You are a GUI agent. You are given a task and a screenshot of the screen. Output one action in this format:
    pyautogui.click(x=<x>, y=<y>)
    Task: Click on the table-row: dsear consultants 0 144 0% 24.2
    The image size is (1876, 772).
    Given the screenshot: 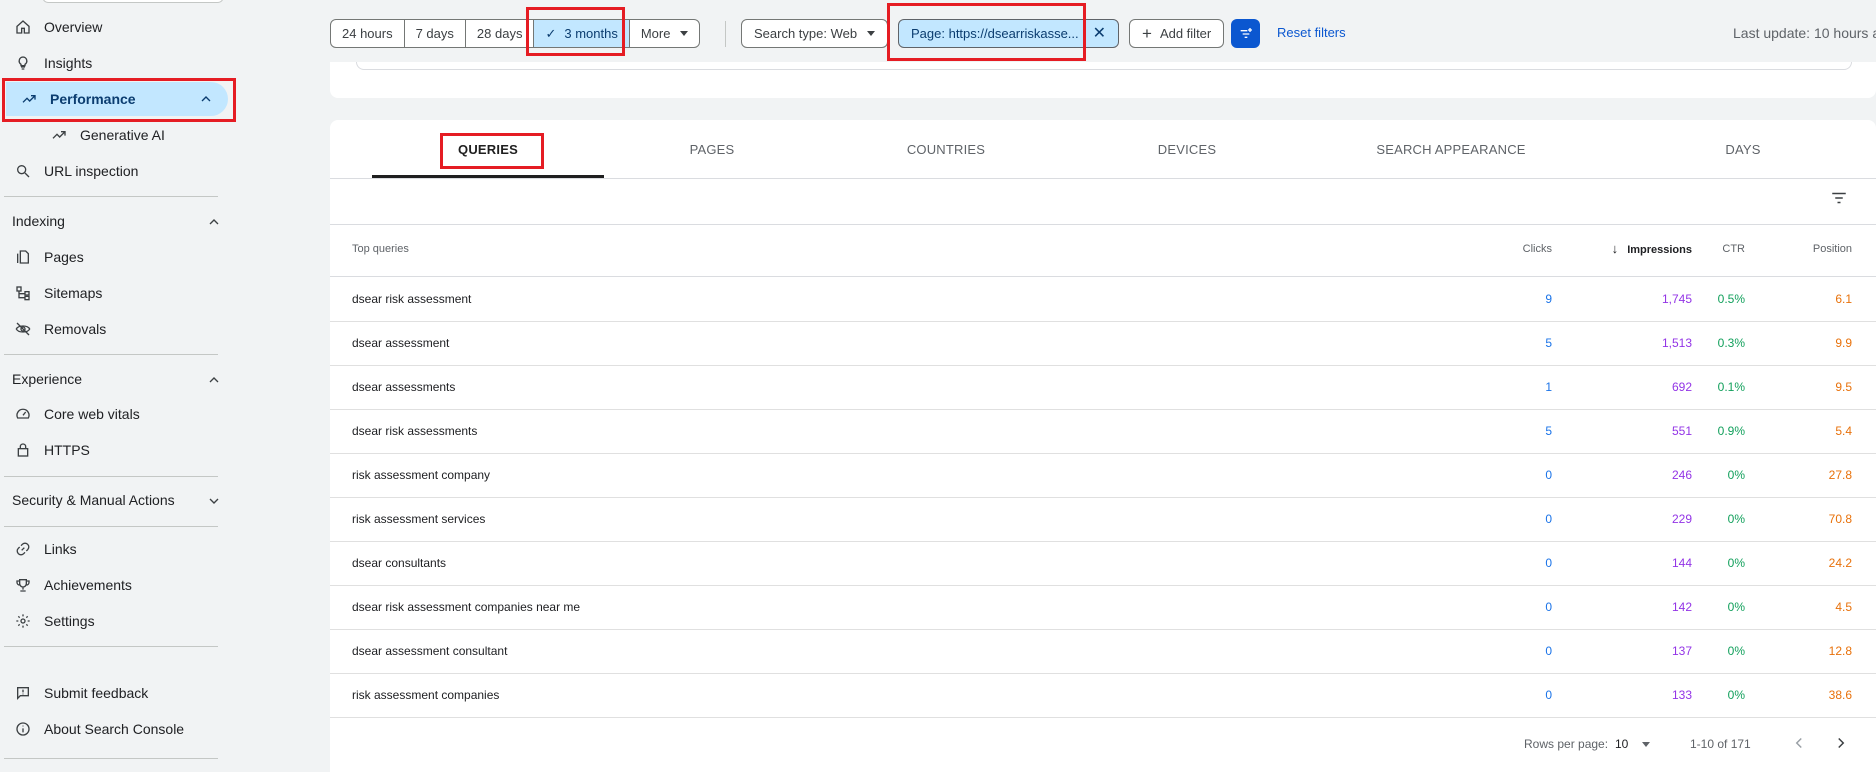 What is the action you would take?
    pyautogui.click(x=1103, y=564)
    